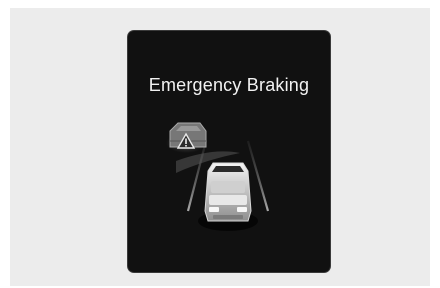 Image resolution: width=440 pixels, height=288 pixels. What do you see at coordinates (228, 196) in the screenshot?
I see `own-vehicle-icon` at bounding box center [228, 196].